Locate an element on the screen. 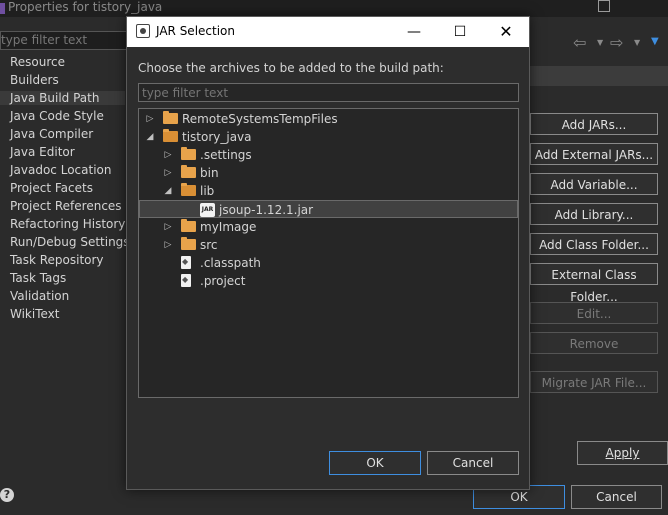 Image resolution: width=668 pixels, height=515 pixels. tree-item-label: RemoteSystemsTempFiles is located at coordinates (260, 119).